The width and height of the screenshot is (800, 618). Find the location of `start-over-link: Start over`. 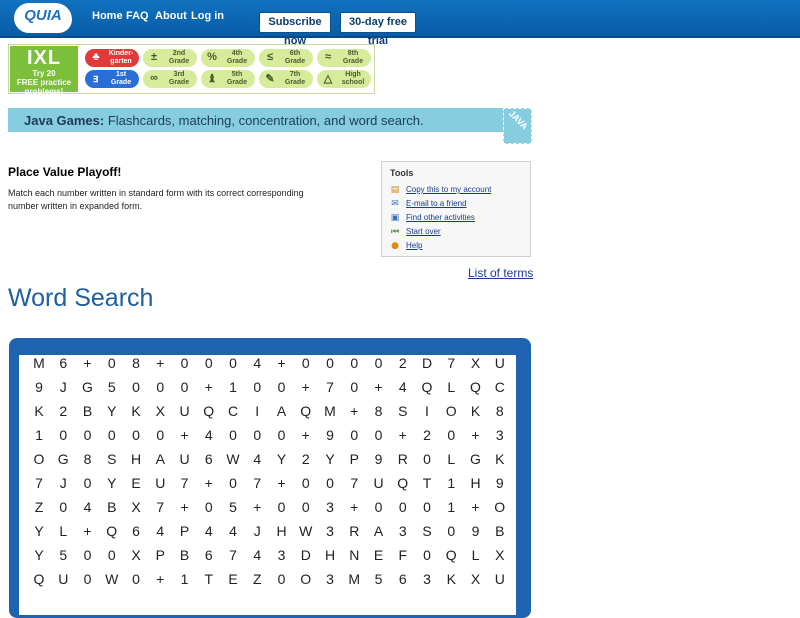

start-over-link: Start over is located at coordinates (423, 231).